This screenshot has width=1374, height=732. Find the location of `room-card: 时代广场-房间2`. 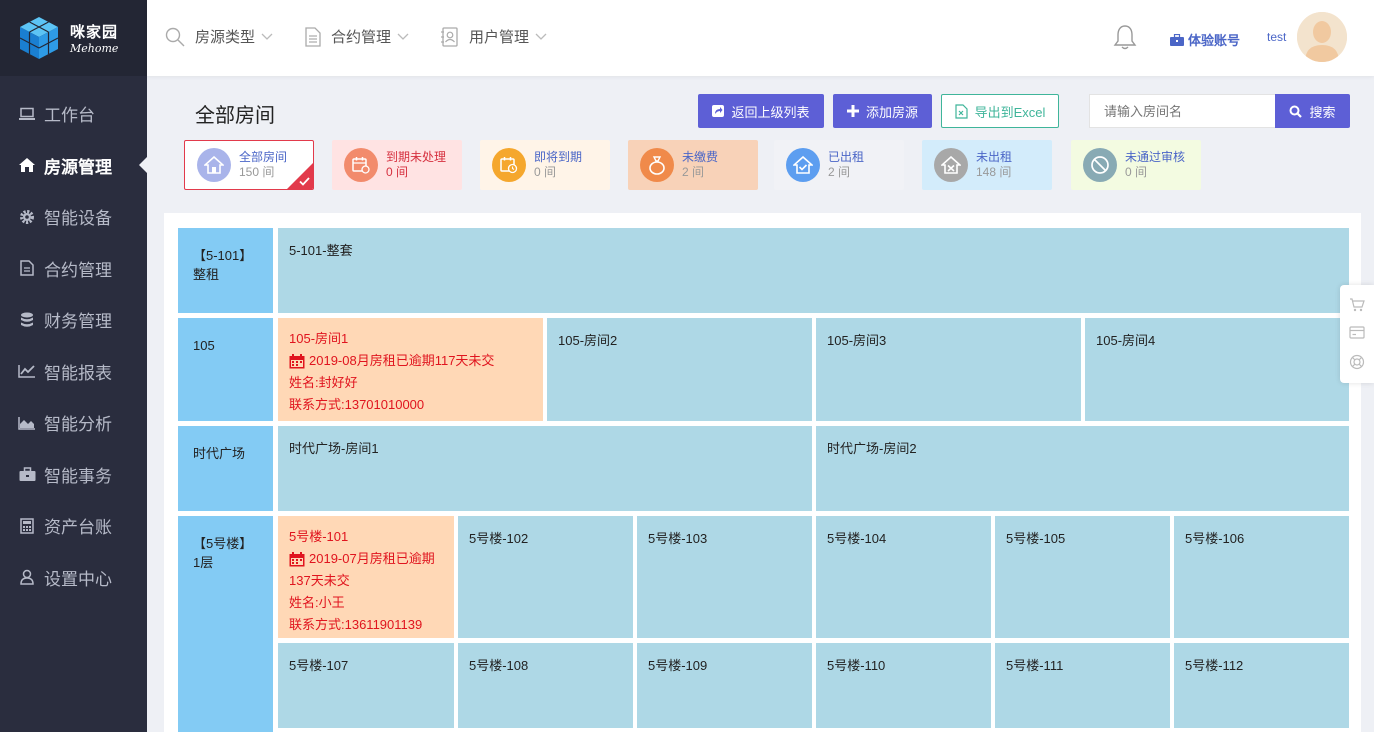

room-card: 时代广场-房间2 is located at coordinates (1082, 468).